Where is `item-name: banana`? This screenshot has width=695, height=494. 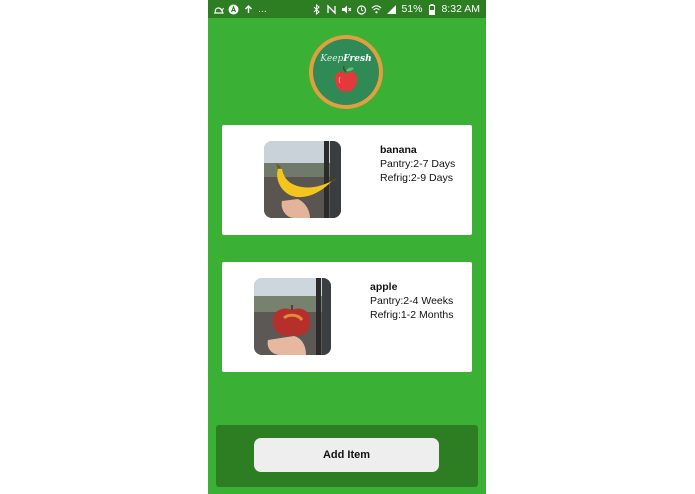 item-name: banana is located at coordinates (398, 150).